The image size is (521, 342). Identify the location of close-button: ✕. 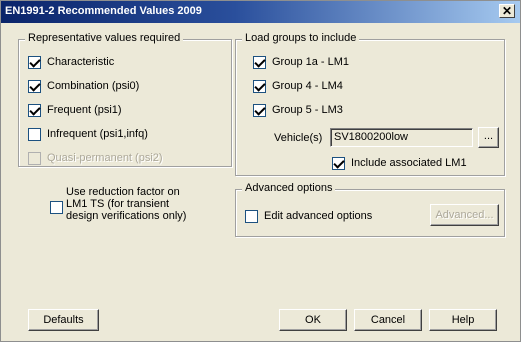
(507, 11).